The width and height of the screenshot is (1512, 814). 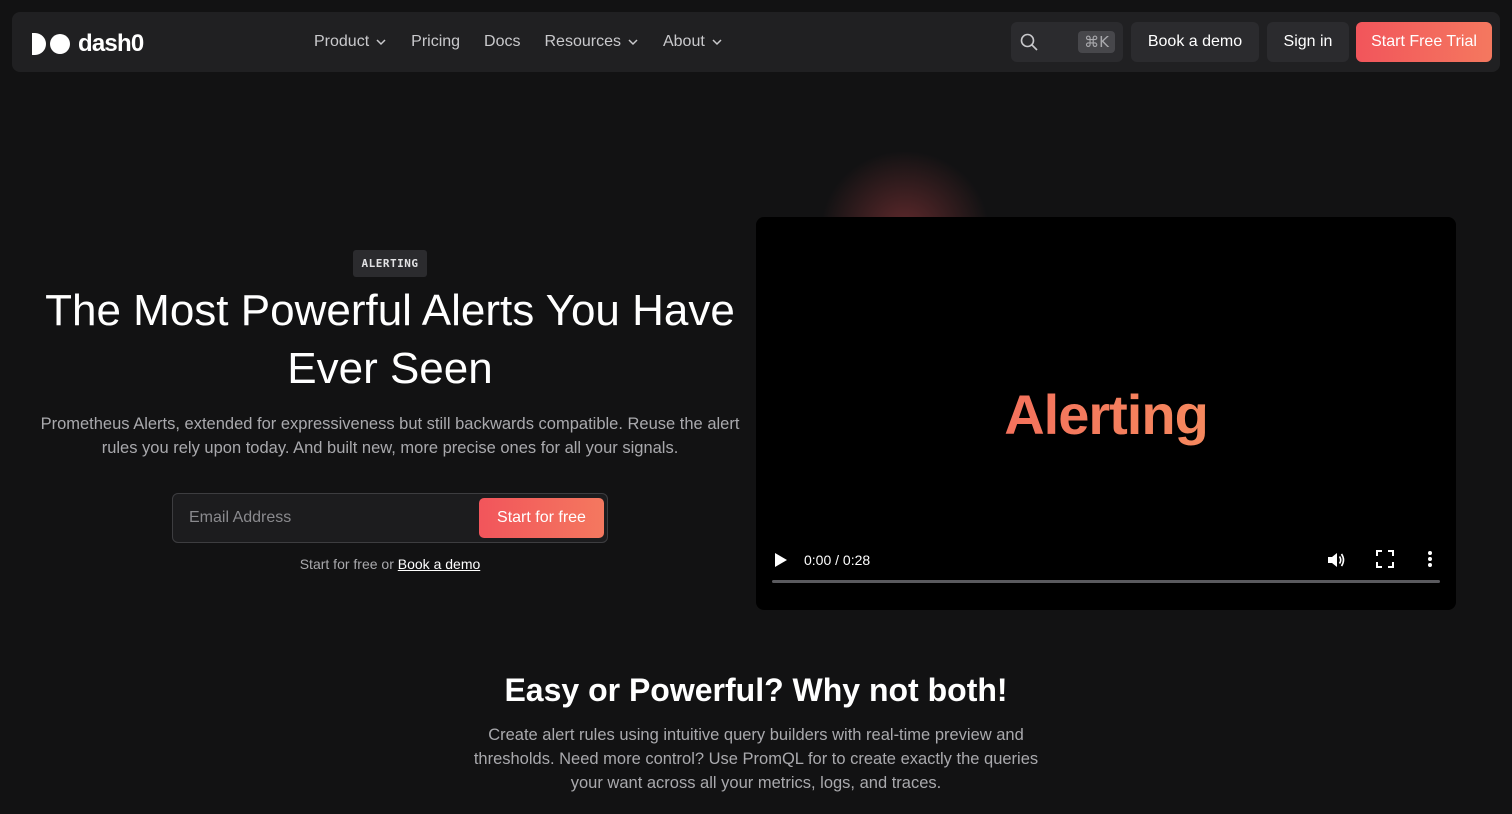 I want to click on section-title: Easy or Powerful? Why not both!, so click(x=756, y=690).